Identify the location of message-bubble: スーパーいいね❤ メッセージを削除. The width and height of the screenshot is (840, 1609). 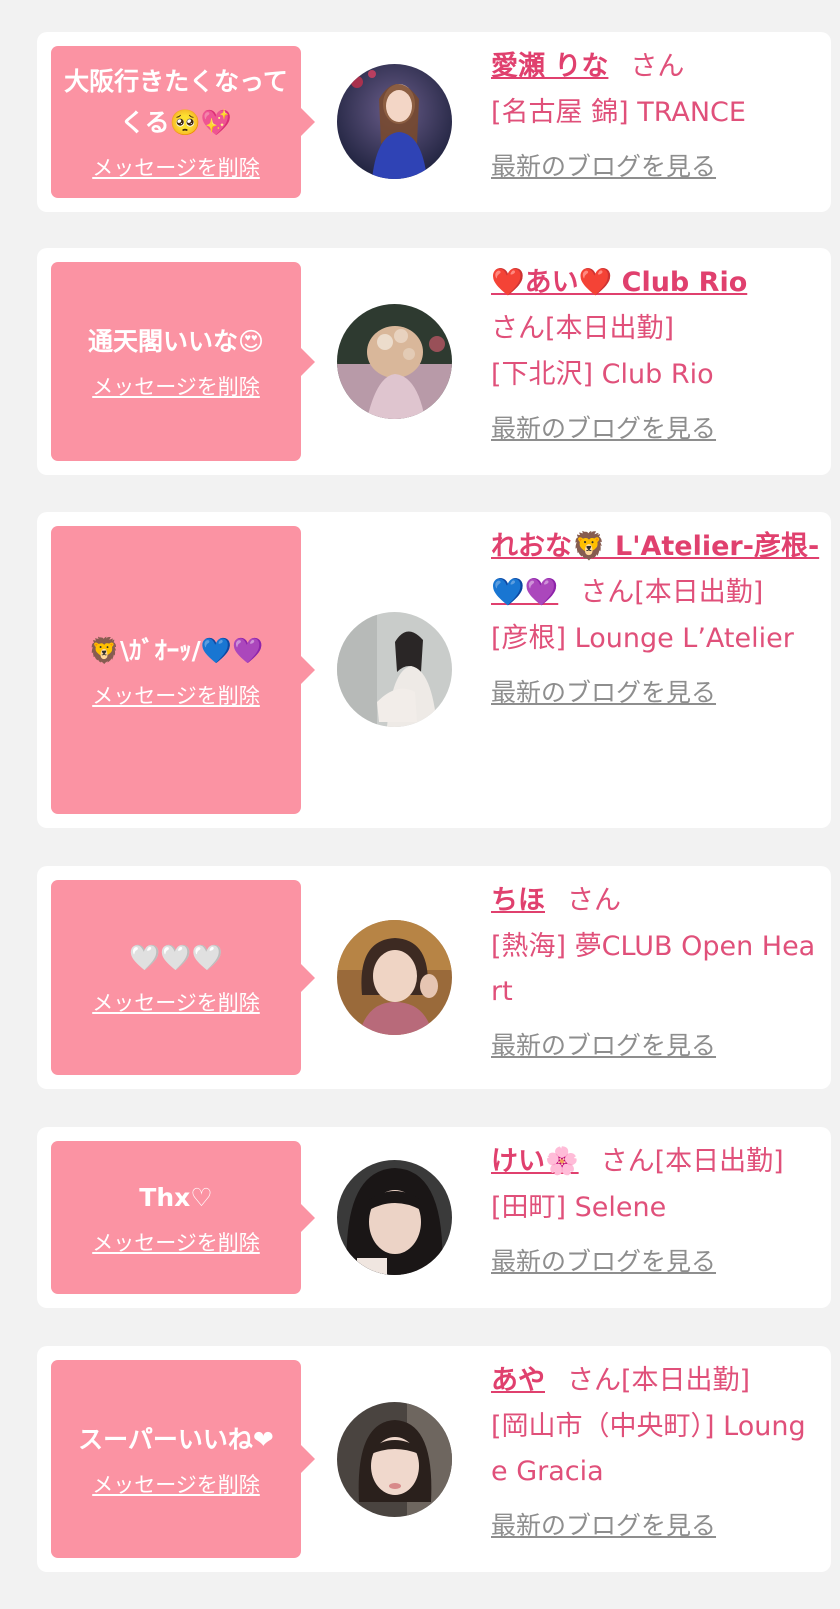
(183, 1459).